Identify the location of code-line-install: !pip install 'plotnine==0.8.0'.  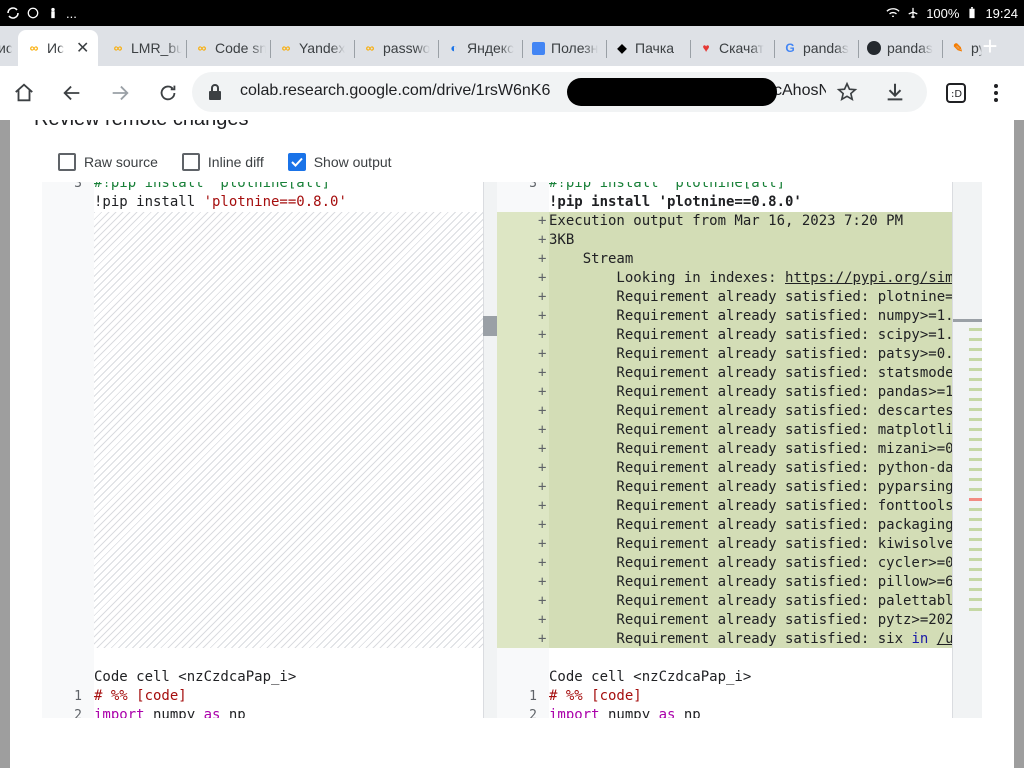
(220, 202).